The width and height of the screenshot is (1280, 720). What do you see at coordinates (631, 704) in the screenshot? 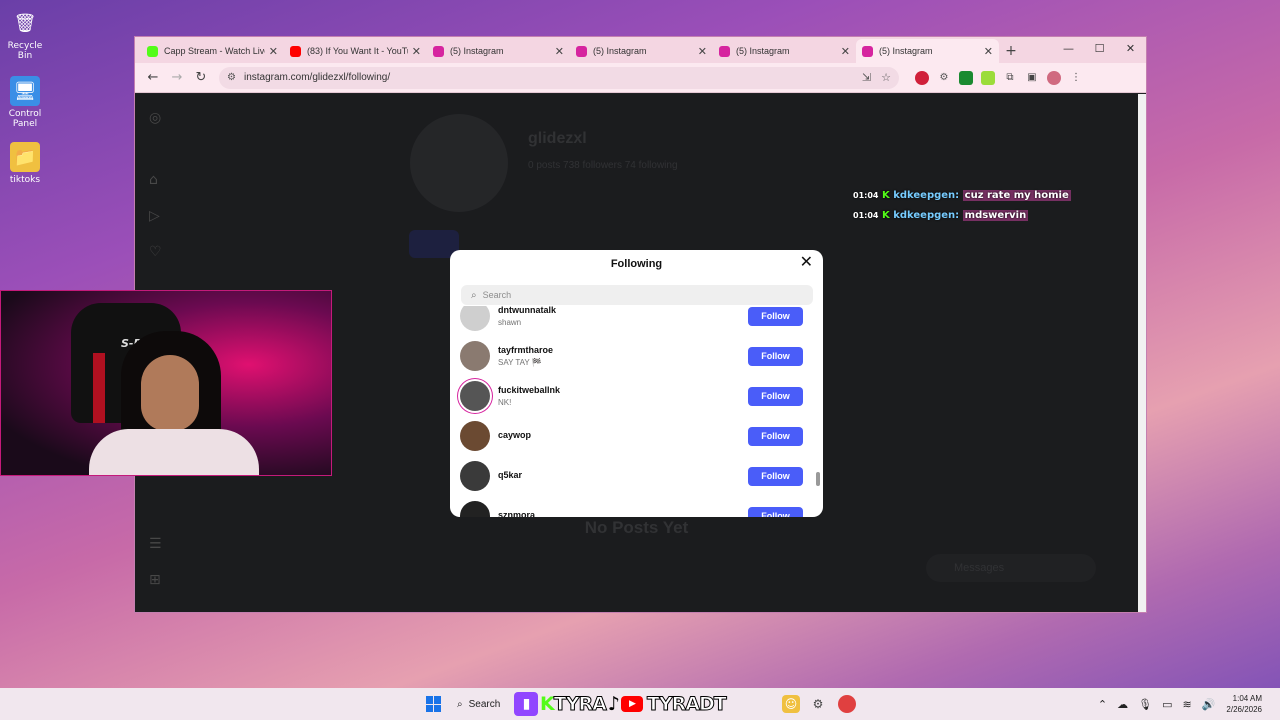
I see `youtube-icon: ▶` at bounding box center [631, 704].